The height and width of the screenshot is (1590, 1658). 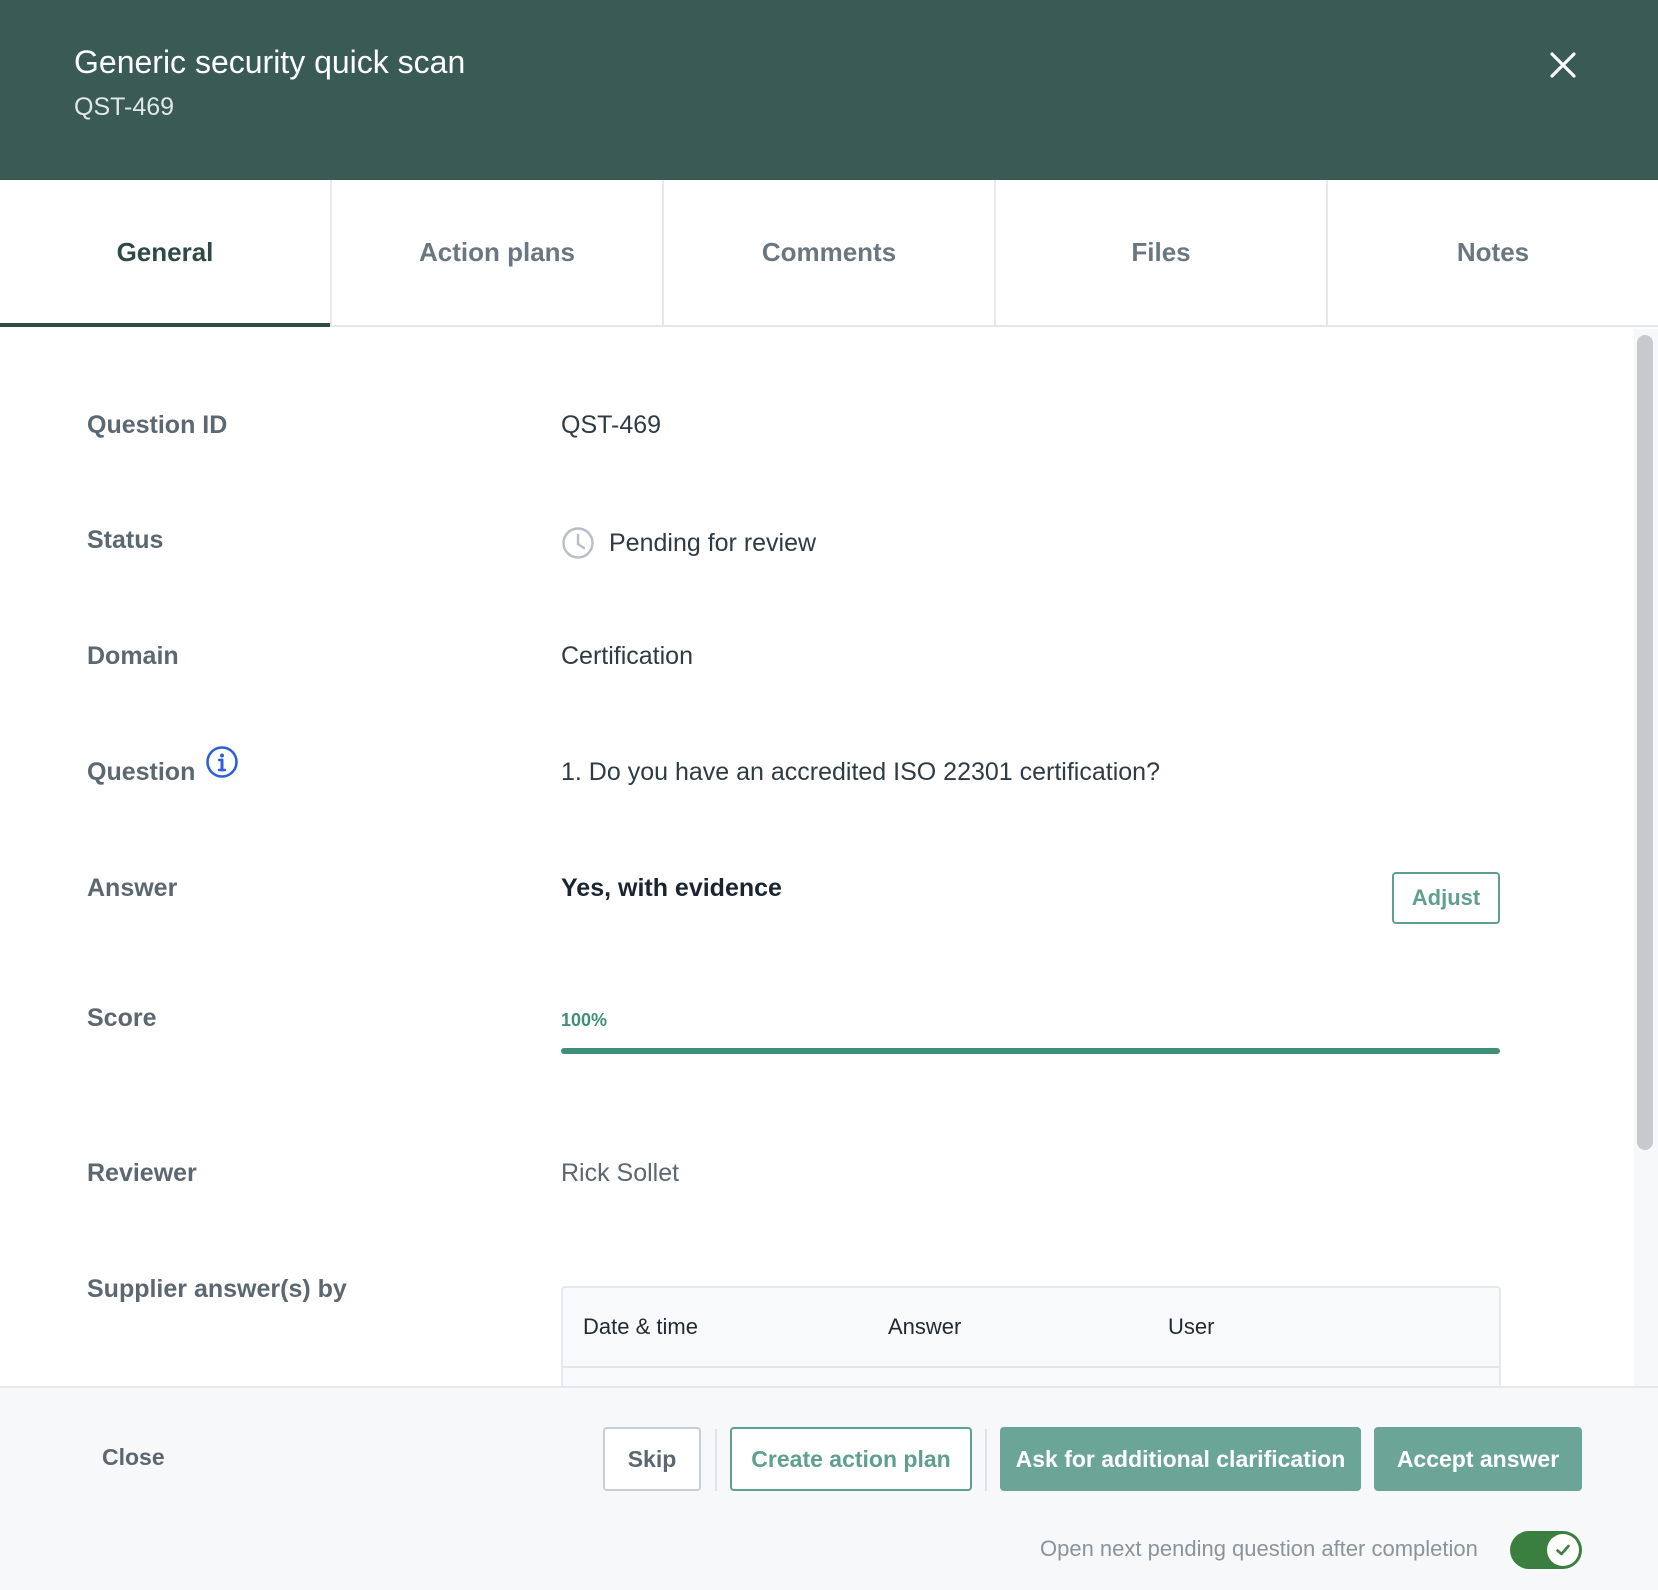 I want to click on supplier-answers-table: Date & time Answer User, so click(x=1031, y=1336).